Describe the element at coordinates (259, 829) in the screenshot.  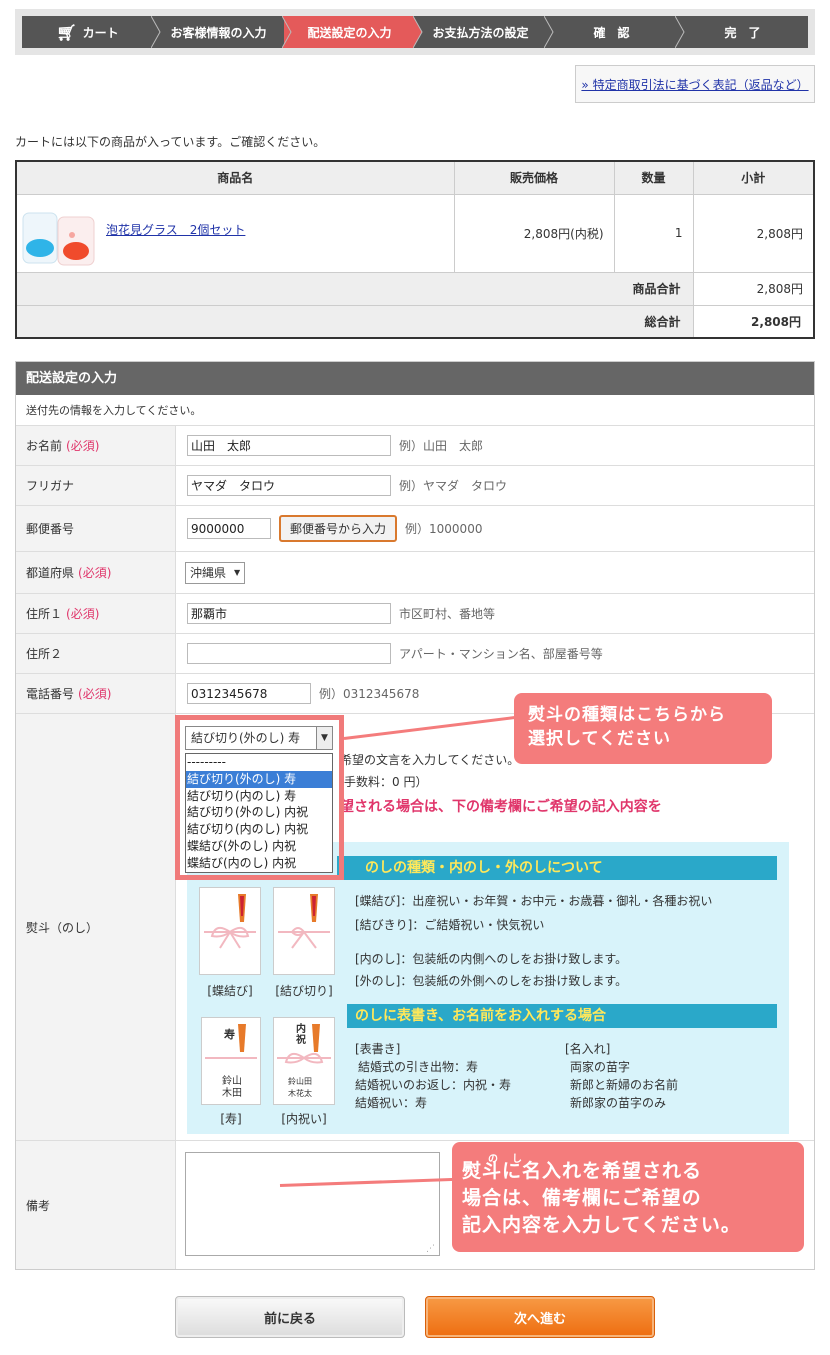
I see `noshi-option: 結び切り(内のし) 内祝` at that location.